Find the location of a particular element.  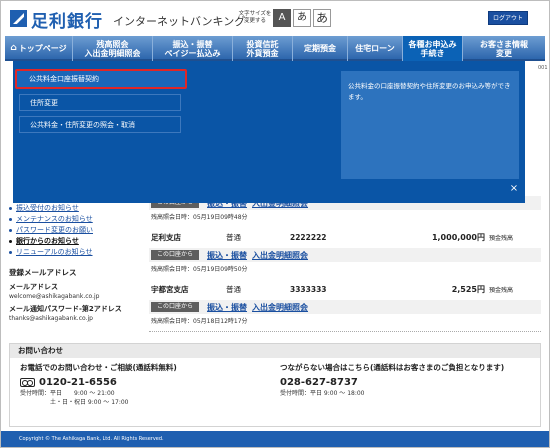

contact-heading: お問い合わせ is located at coordinates (275, 351).